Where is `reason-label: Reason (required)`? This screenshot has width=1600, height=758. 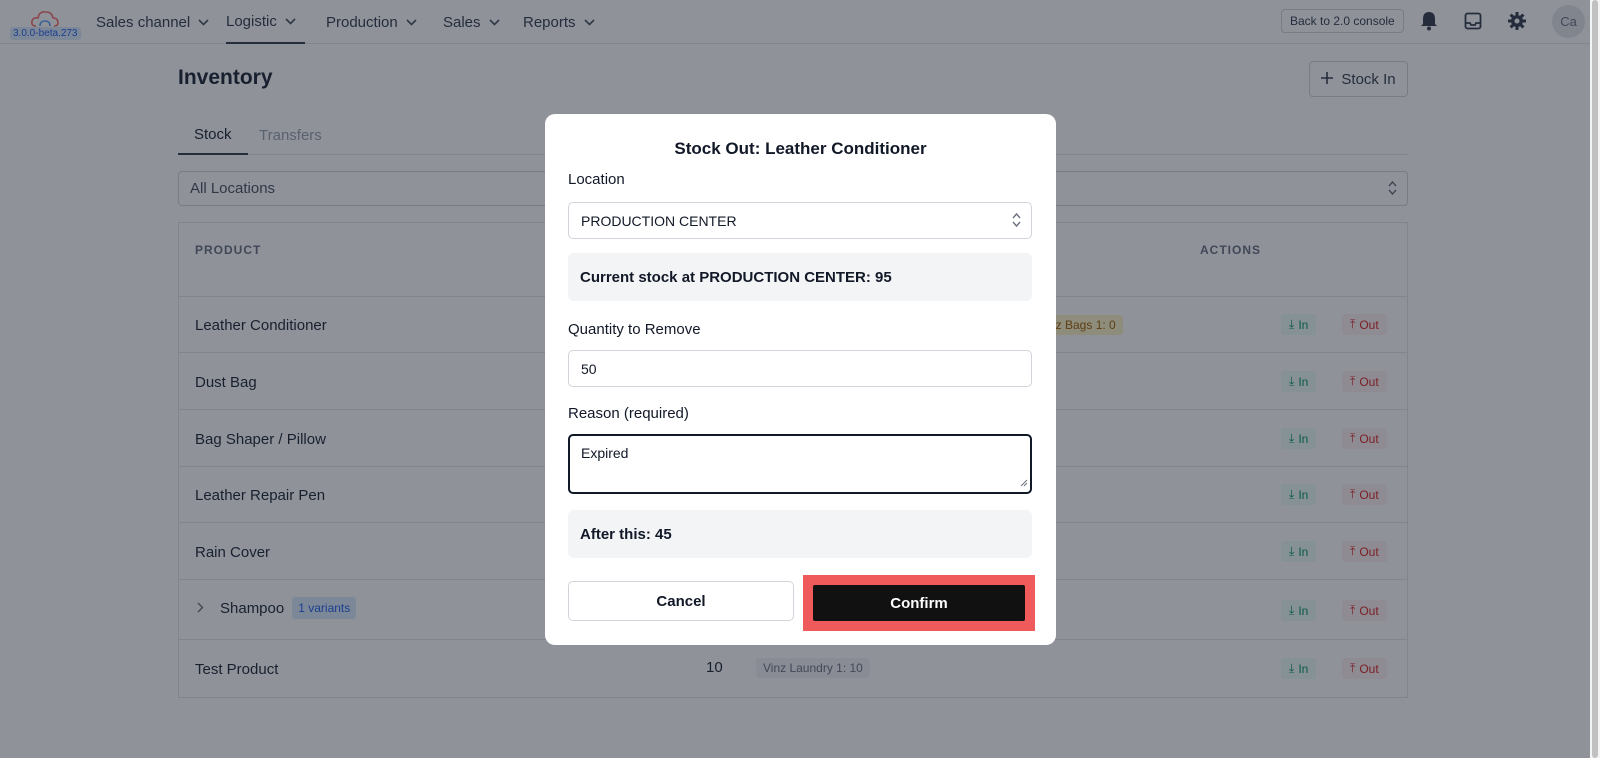
reason-label: Reason (required) is located at coordinates (628, 413).